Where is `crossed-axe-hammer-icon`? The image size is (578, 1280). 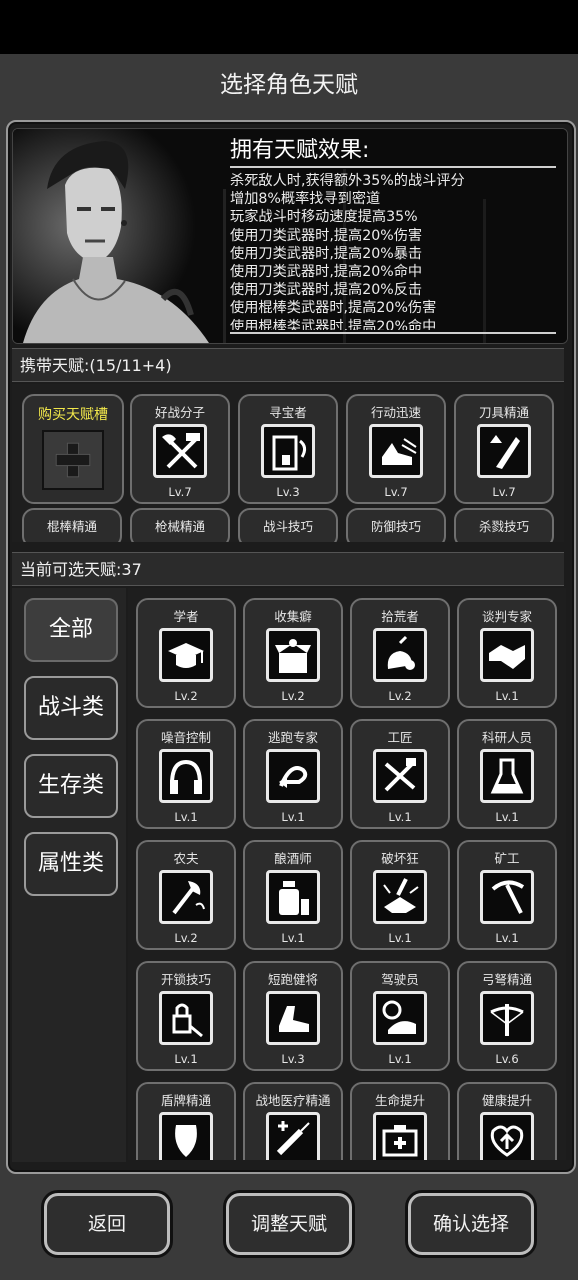 crossed-axe-hammer-icon is located at coordinates (180, 451).